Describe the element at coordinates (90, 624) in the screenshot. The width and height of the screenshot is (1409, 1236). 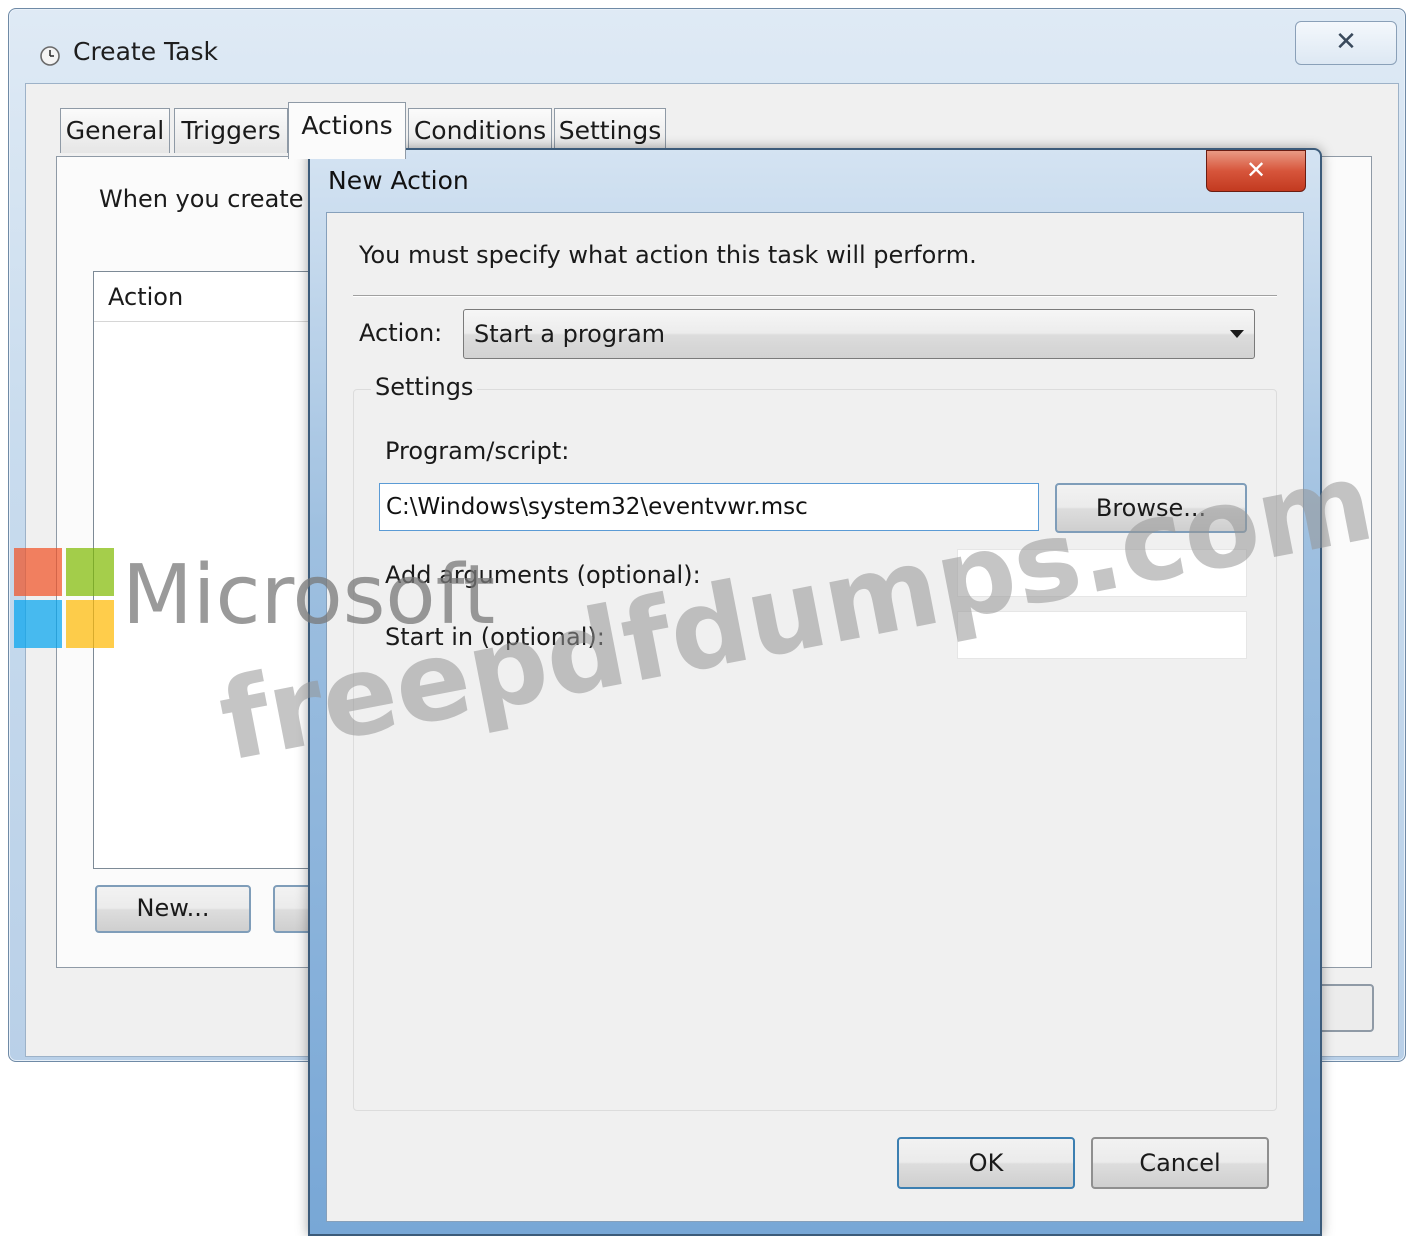
I see `logo-square-yellow` at that location.